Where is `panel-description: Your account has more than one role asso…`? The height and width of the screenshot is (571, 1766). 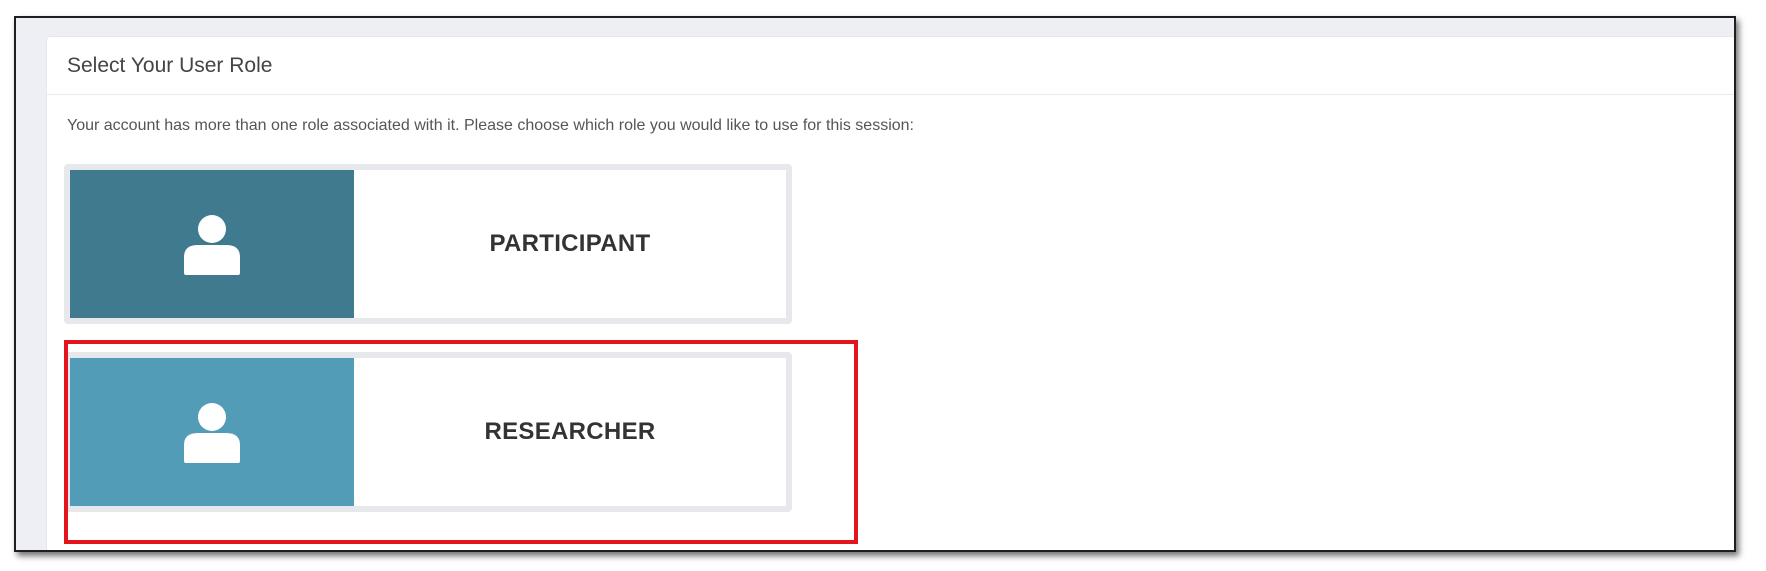
panel-description: Your account has more than one role asso… is located at coordinates (490, 125).